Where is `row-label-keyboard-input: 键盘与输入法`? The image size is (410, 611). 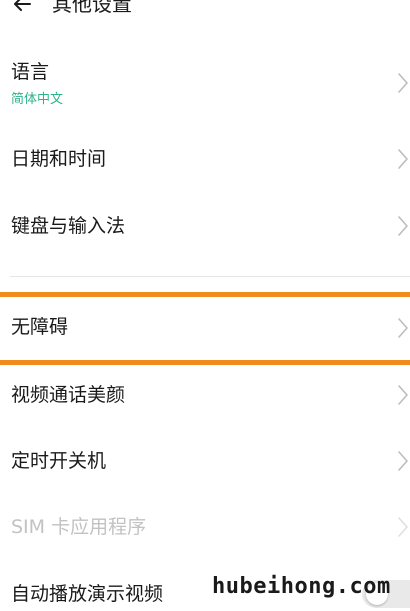
row-label-keyboard-input: 键盘与输入法 is located at coordinates (68, 226).